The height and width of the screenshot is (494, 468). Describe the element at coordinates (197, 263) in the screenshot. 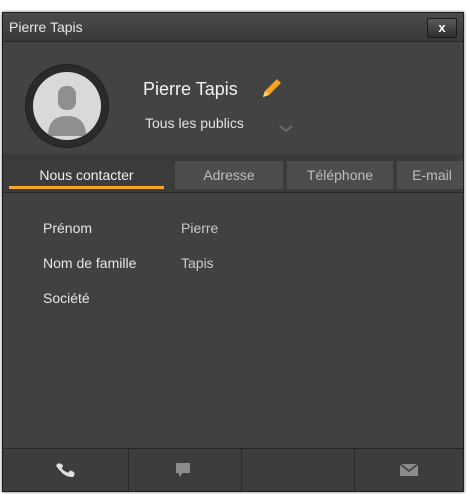

I see `last-name-value: Tapis` at that location.